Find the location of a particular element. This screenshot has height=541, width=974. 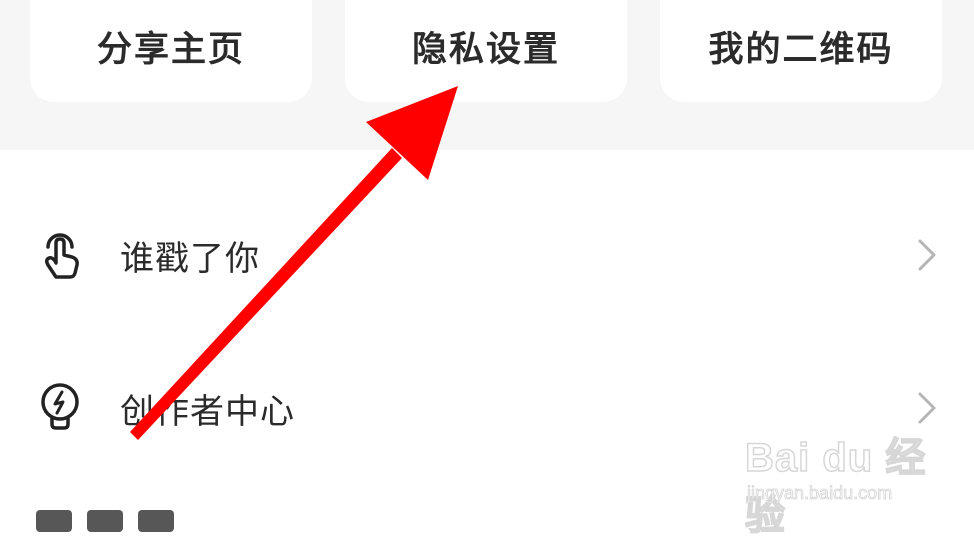

finger-tap-icon is located at coordinates (61, 256).